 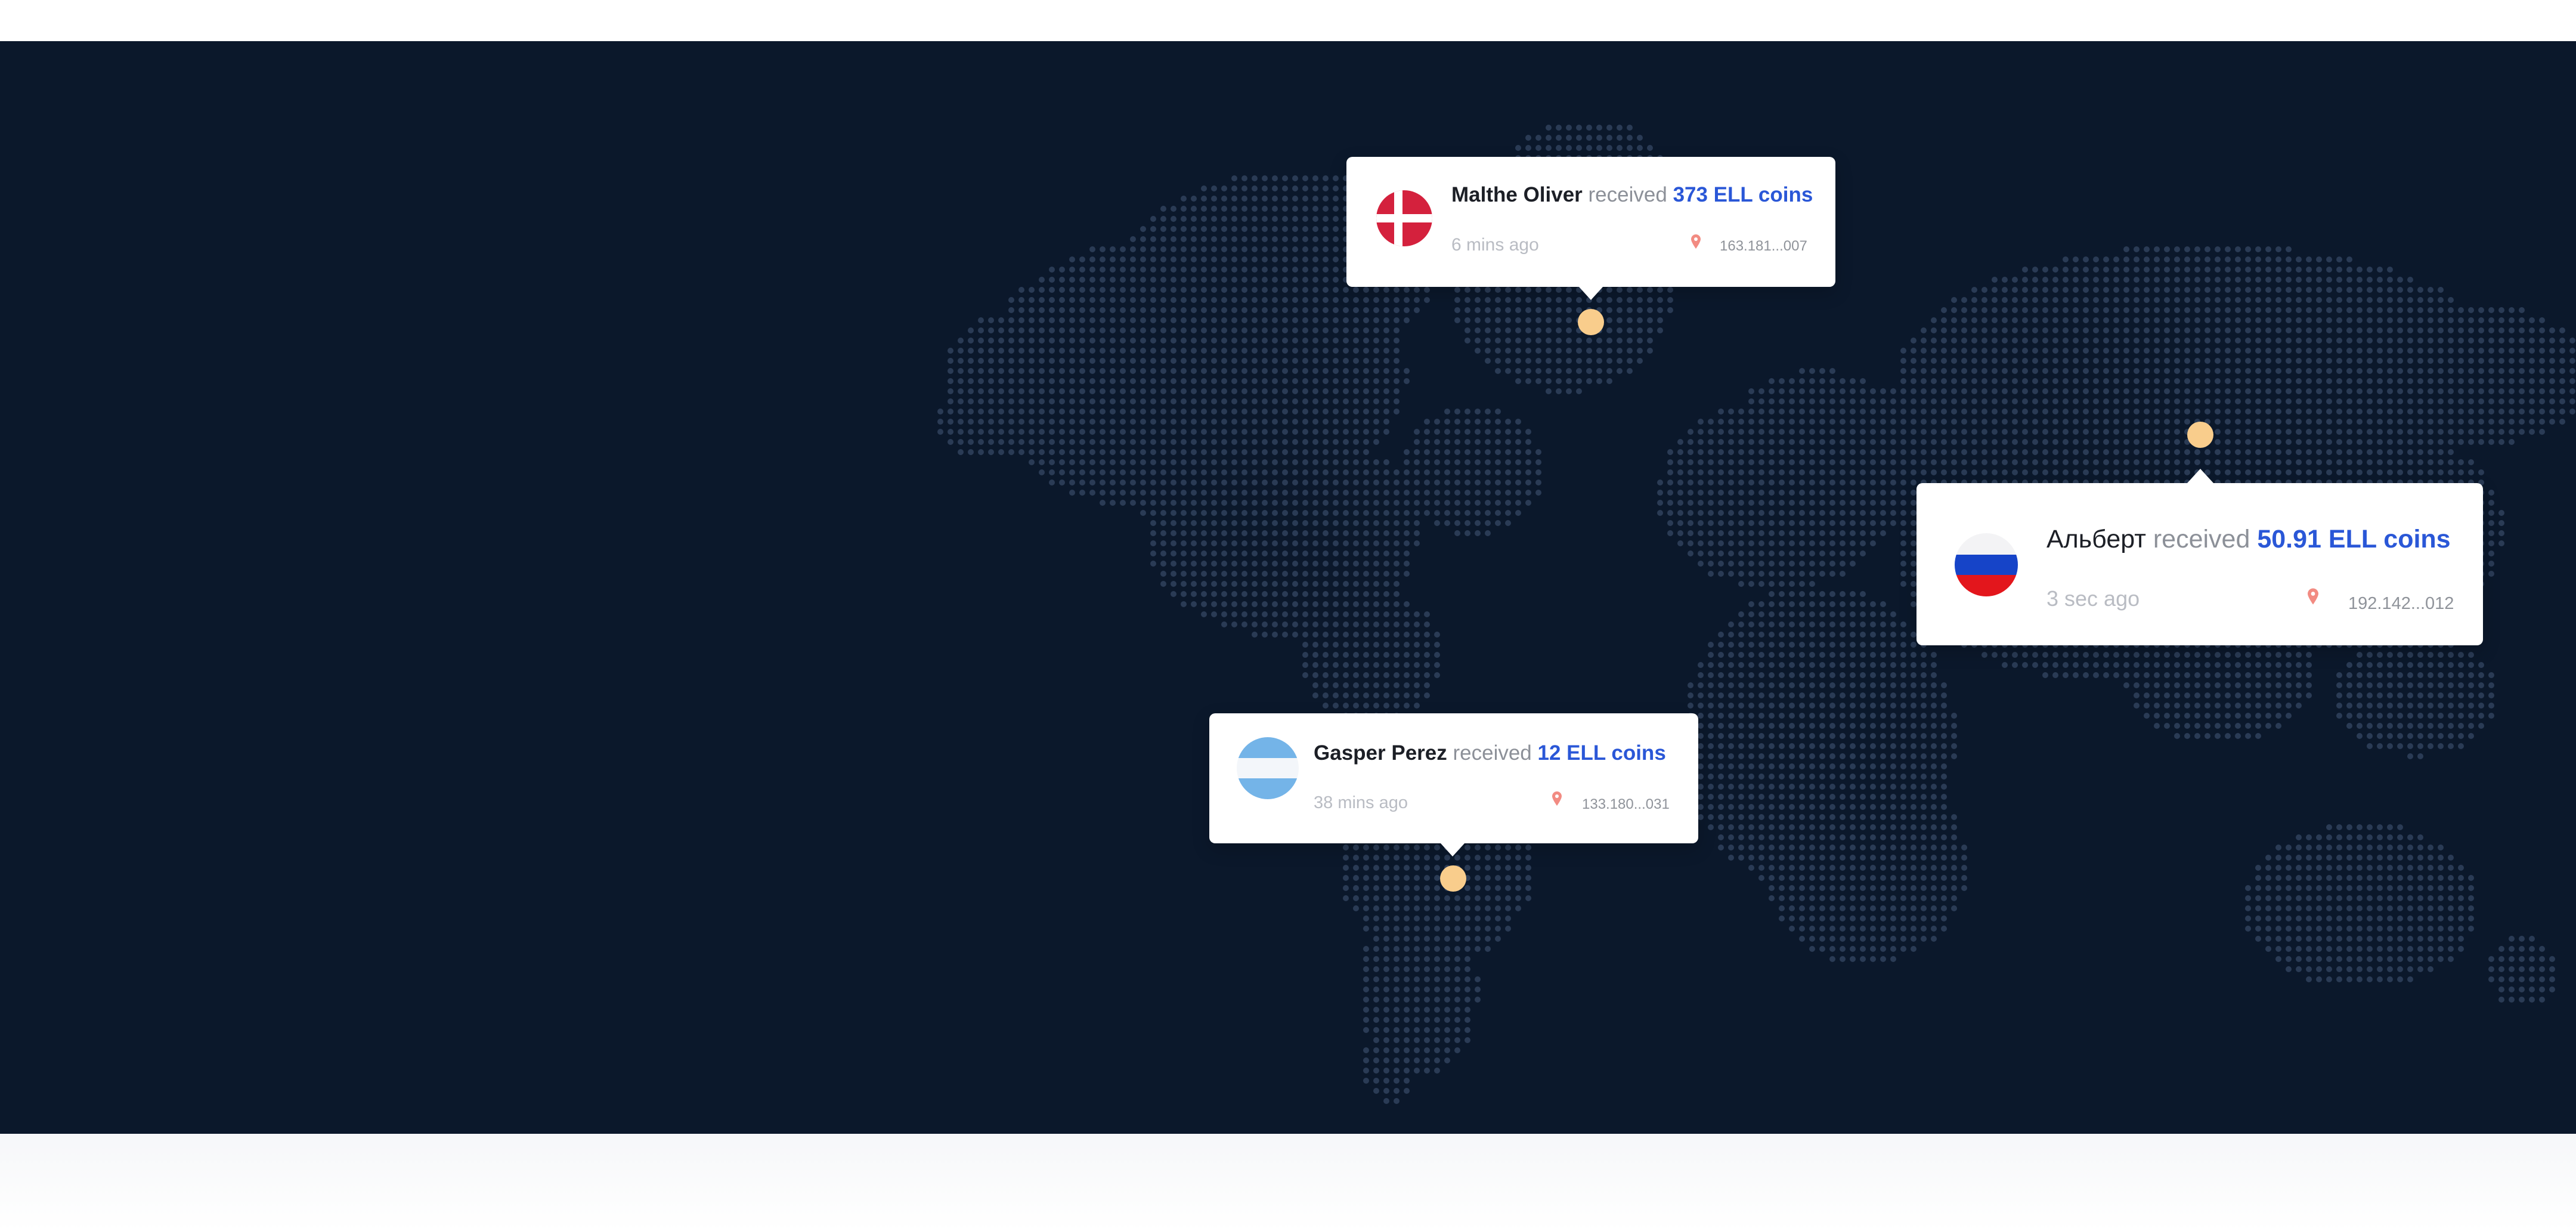 What do you see at coordinates (1626, 804) in the screenshot?
I see `ip-address: 133.180...031` at bounding box center [1626, 804].